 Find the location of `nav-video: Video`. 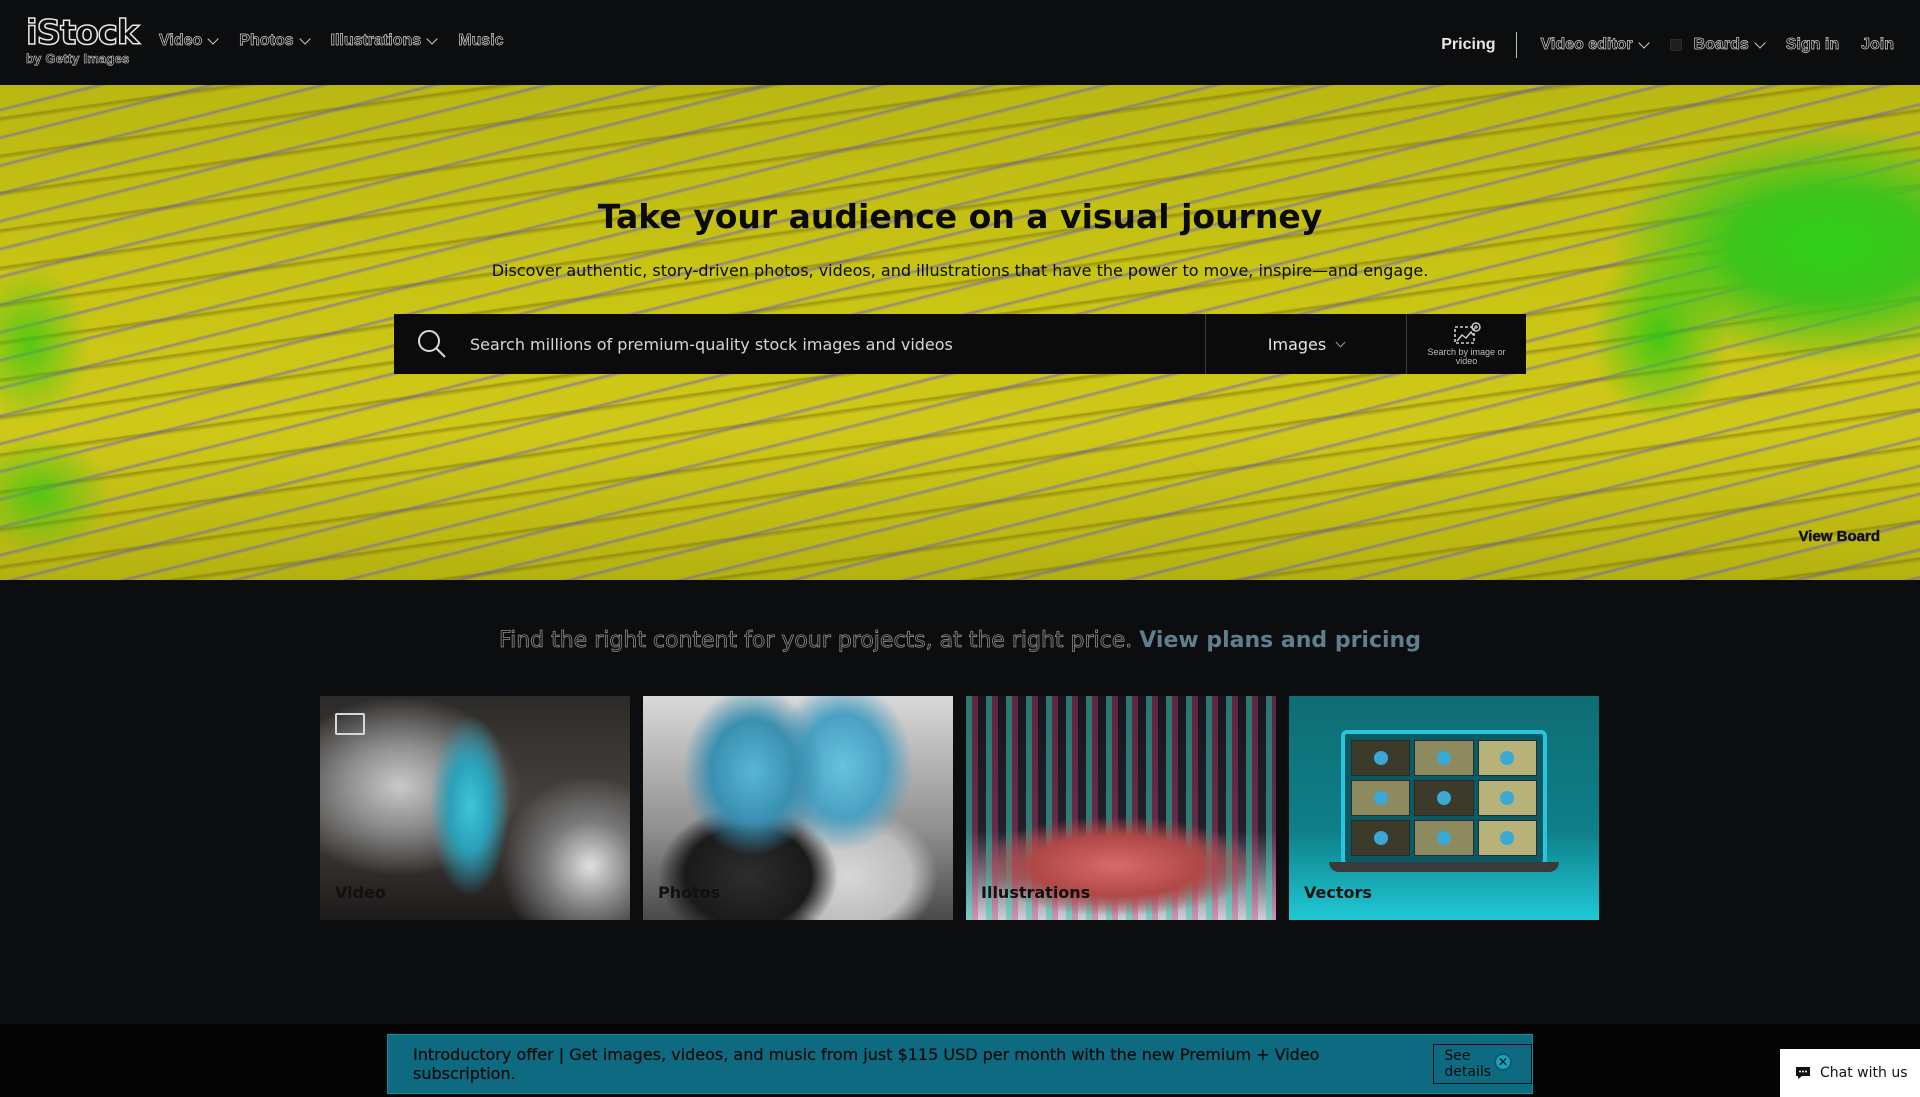

nav-video: Video is located at coordinates (189, 41).